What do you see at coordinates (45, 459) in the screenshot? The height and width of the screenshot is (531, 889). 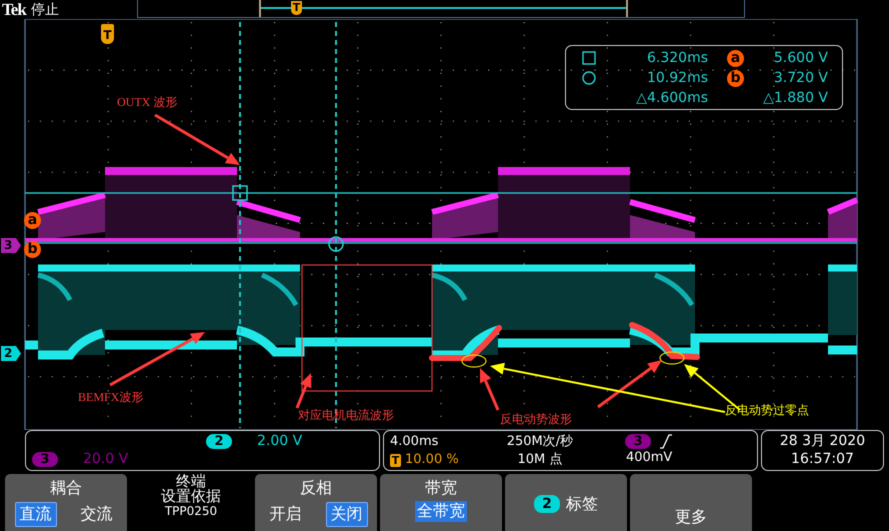 I see `channel-badge: 3` at bounding box center [45, 459].